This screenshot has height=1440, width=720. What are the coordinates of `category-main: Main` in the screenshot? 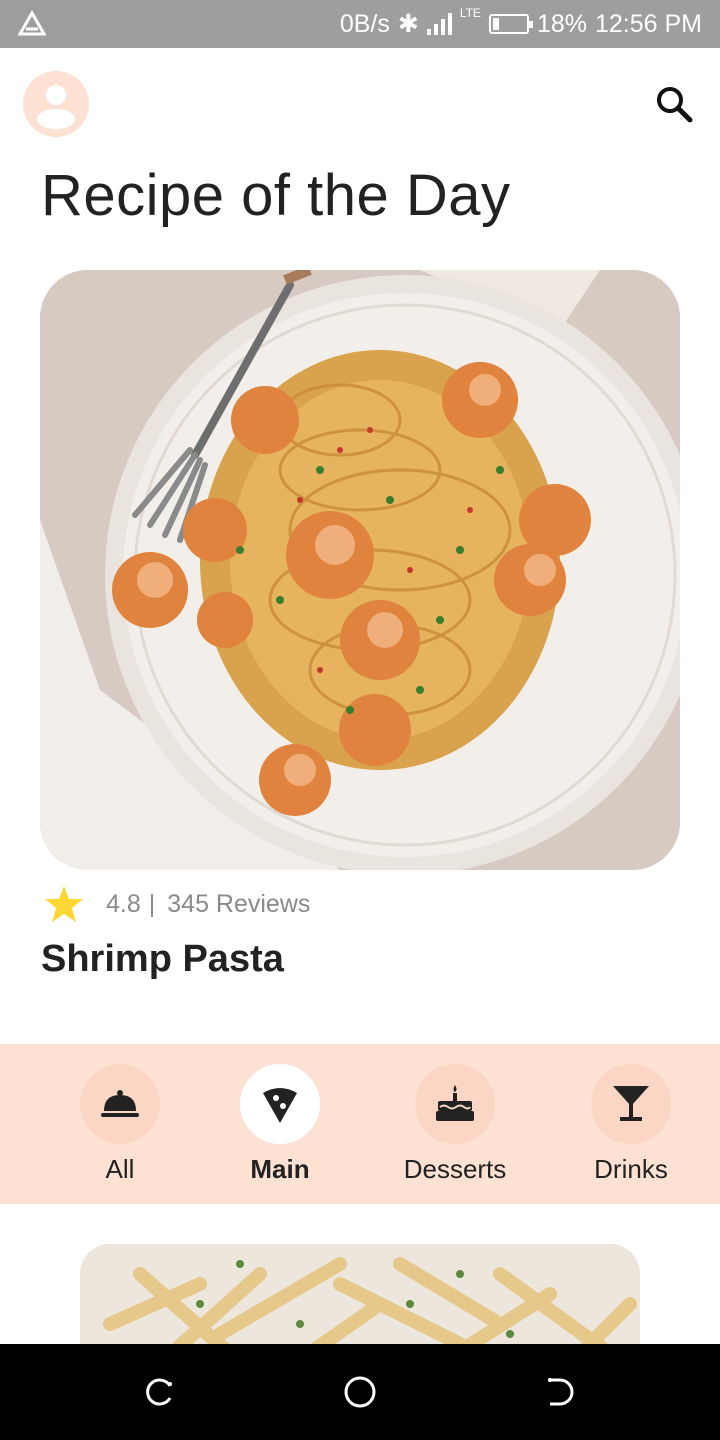 It's located at (280, 1124).